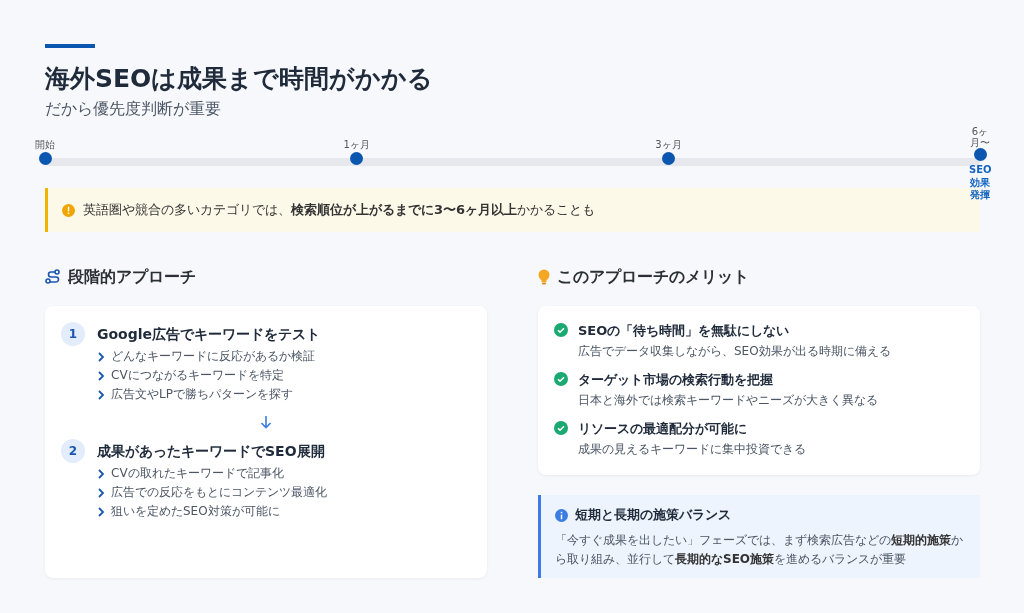  What do you see at coordinates (53, 277) in the screenshot?
I see `route-icon` at bounding box center [53, 277].